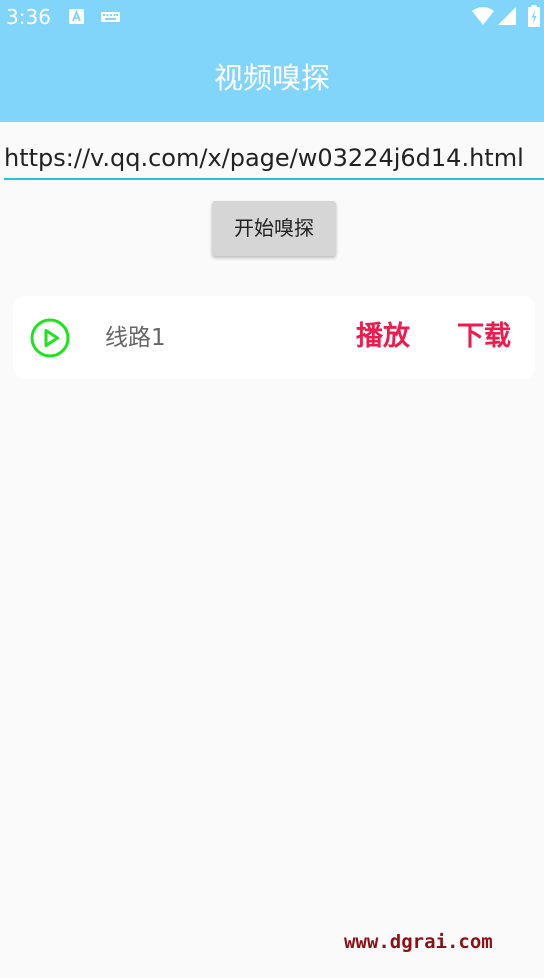  Describe the element at coordinates (50, 338) in the screenshot. I see `play-circle-icon` at that location.